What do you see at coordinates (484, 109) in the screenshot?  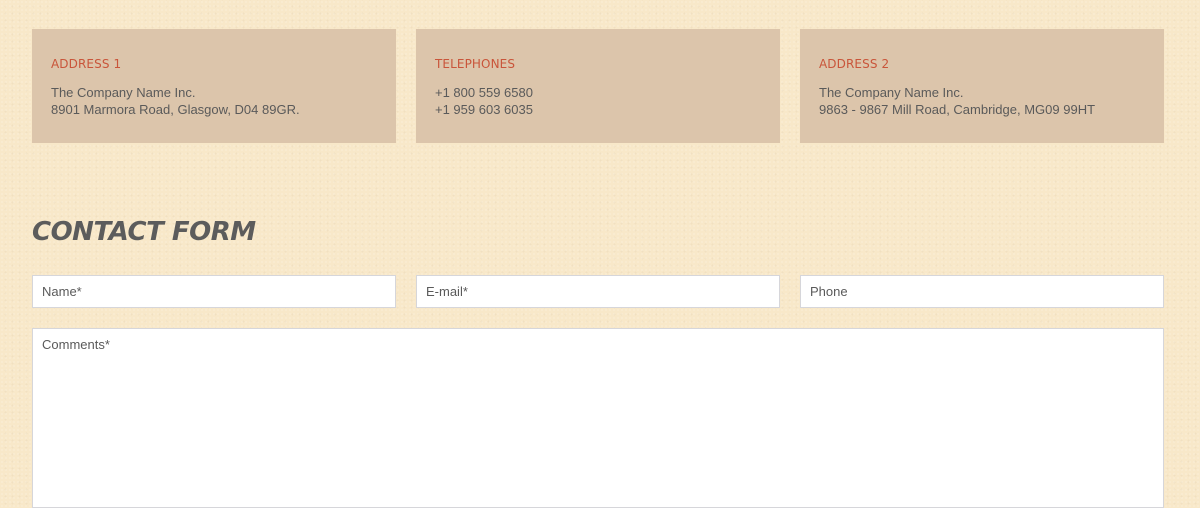 I see `telephone-2: +1 959 603 6035` at bounding box center [484, 109].